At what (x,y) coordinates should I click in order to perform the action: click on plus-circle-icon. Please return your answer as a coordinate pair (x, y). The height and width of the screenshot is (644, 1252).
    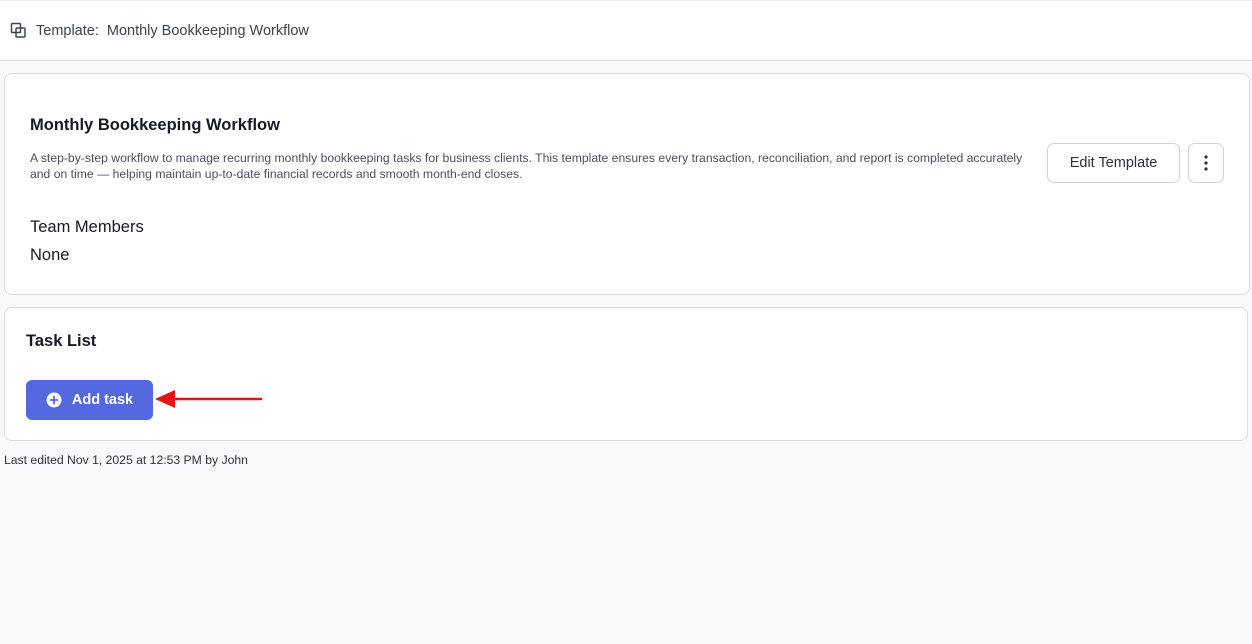
    Looking at the image, I should click on (54, 400).